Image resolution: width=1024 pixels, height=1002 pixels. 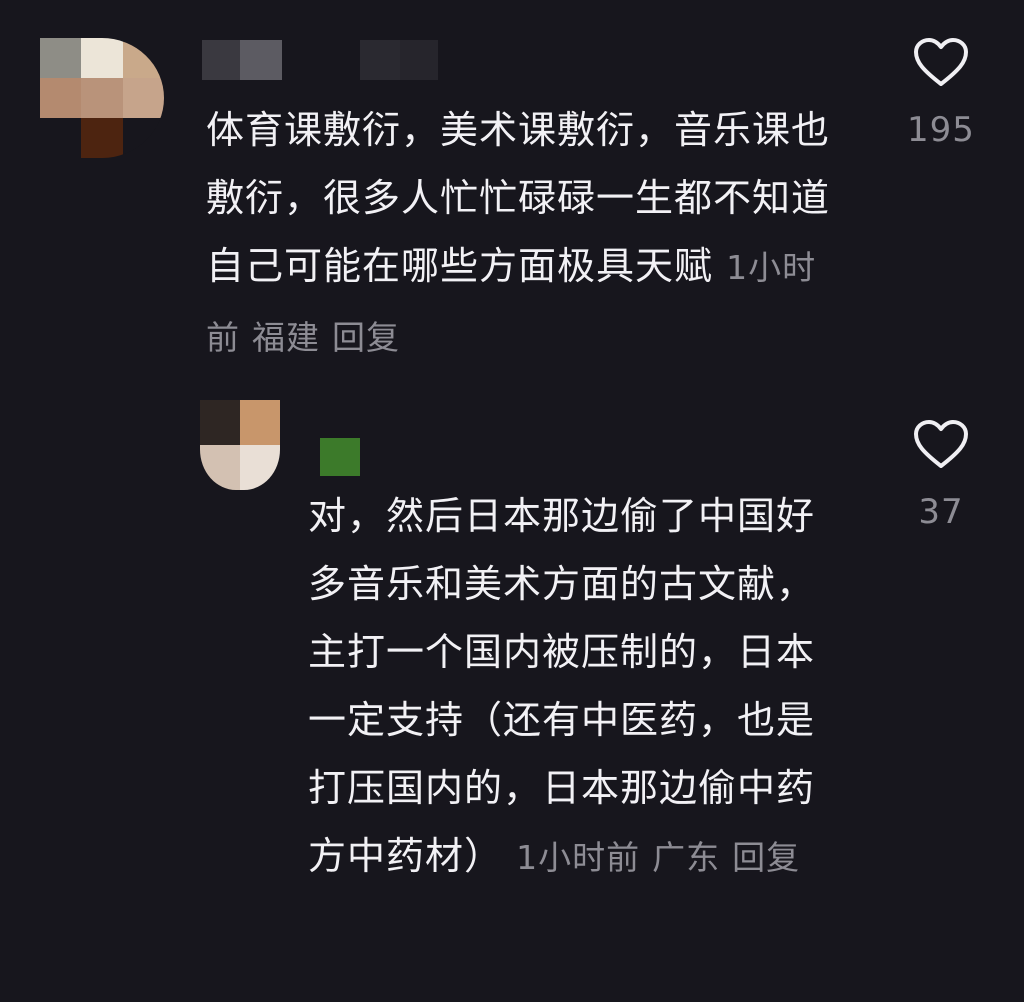 I want to click on like-button: 37, so click(x=941, y=476).